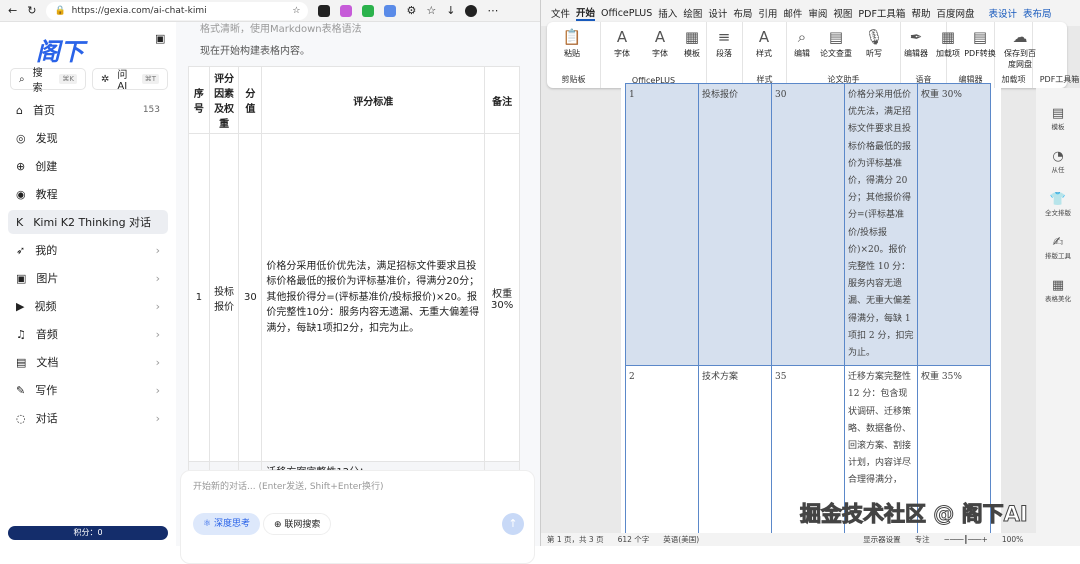  I want to click on shortcut: ⌘K, so click(68, 79).